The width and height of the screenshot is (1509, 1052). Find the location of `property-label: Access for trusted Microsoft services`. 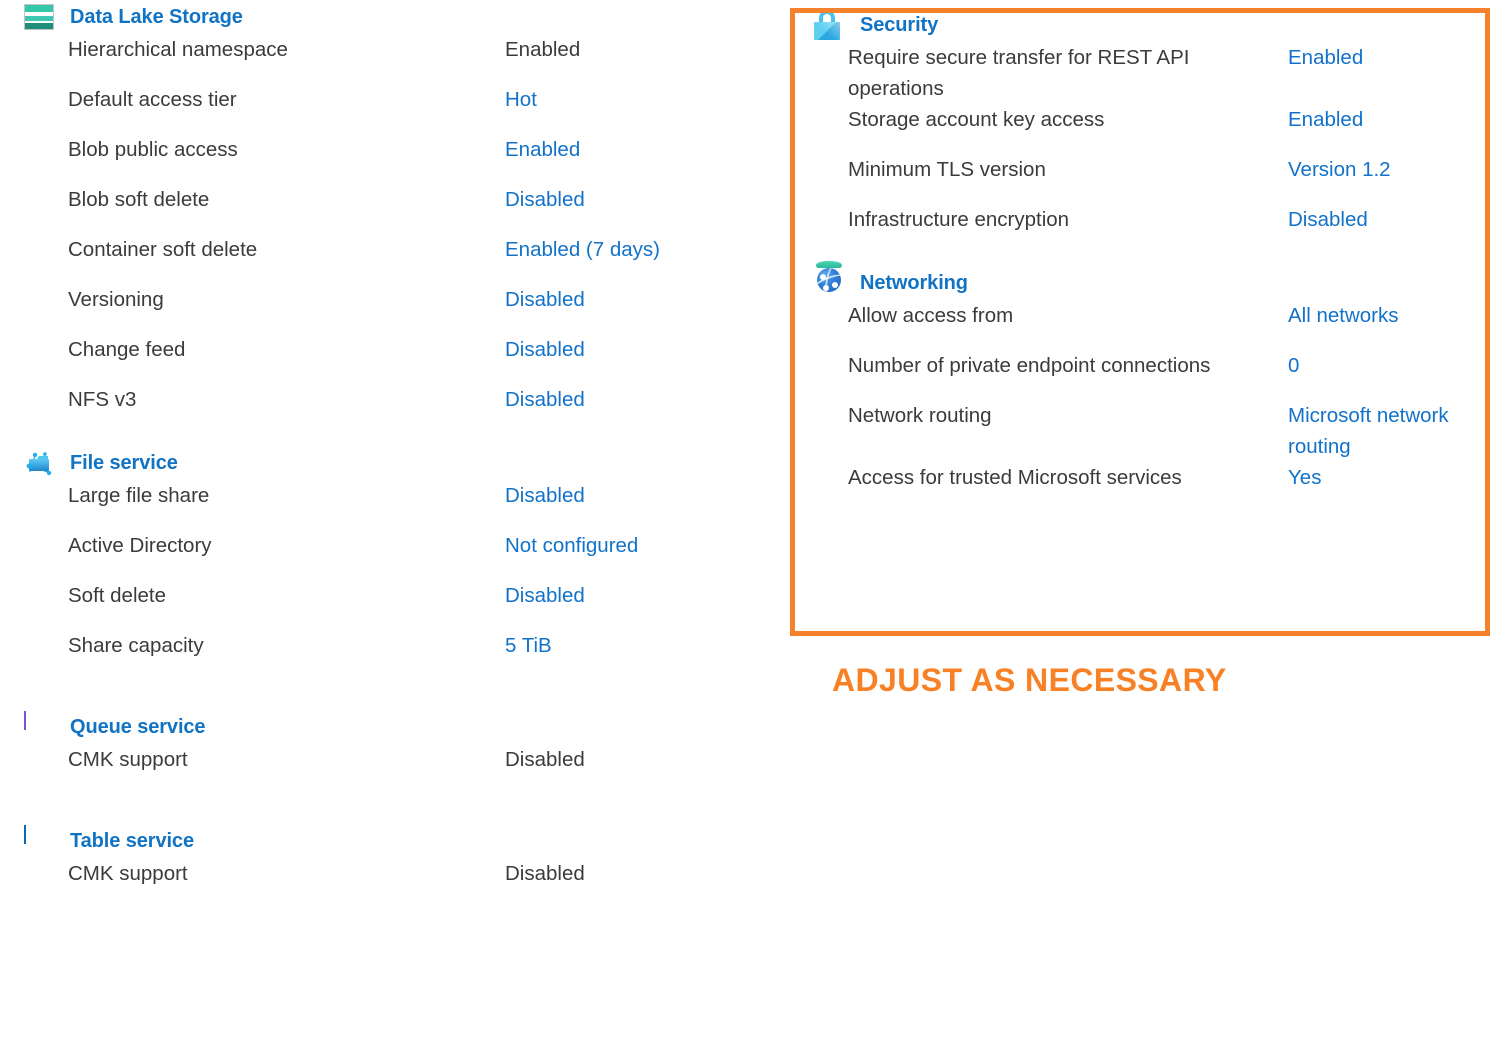

property-label: Access for trusted Microsoft services is located at coordinates (1015, 477).